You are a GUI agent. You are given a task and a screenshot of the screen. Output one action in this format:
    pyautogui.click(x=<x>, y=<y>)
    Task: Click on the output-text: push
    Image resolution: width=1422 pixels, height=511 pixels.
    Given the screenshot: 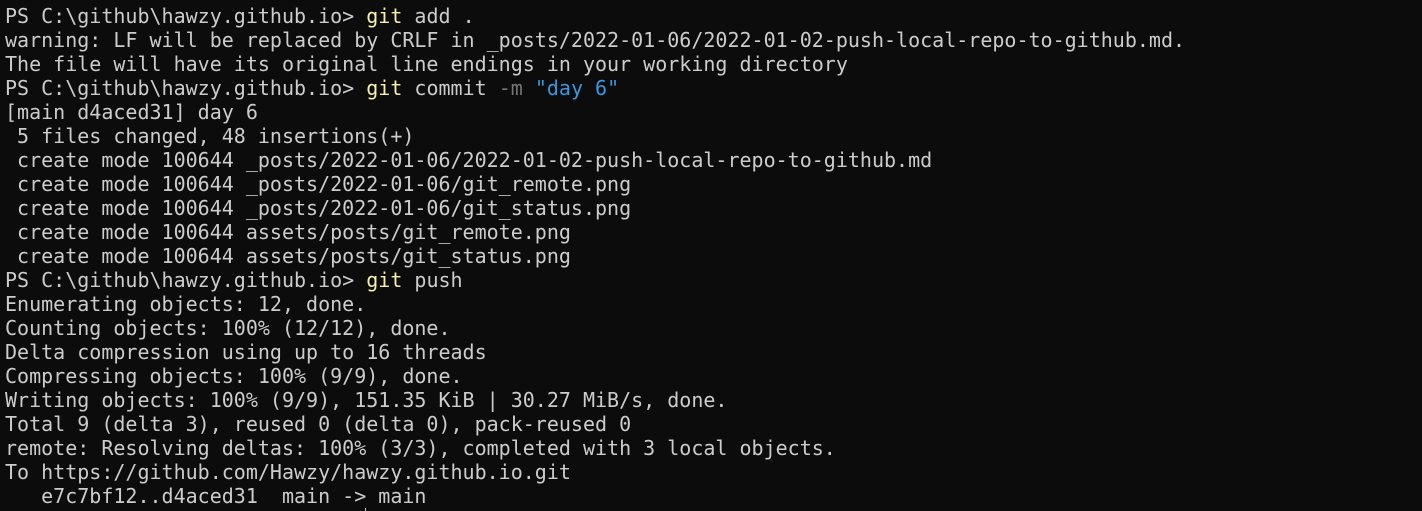 What is the action you would take?
    pyautogui.click(x=432, y=280)
    